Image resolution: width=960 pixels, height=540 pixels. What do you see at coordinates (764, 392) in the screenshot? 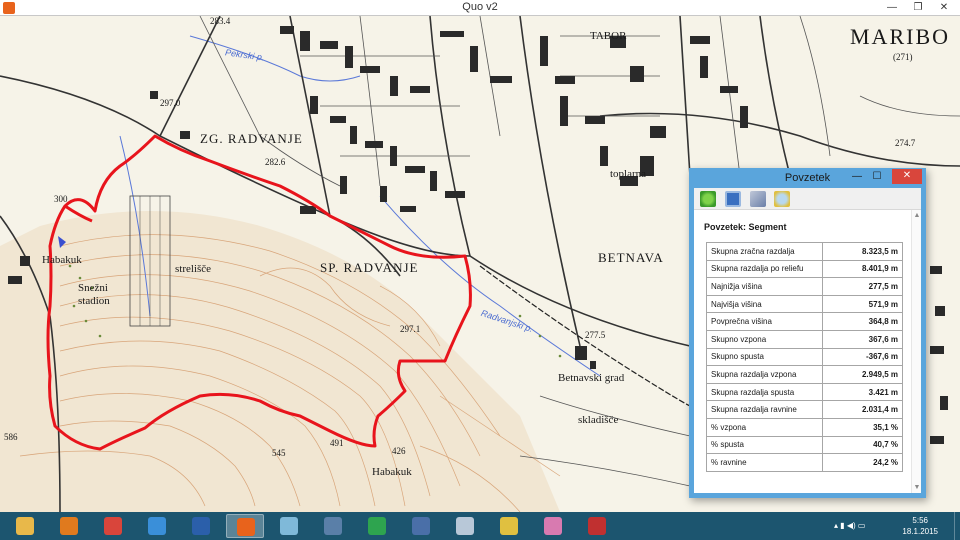
I see `stat-label: Skupna razdalja spusta` at bounding box center [764, 392].